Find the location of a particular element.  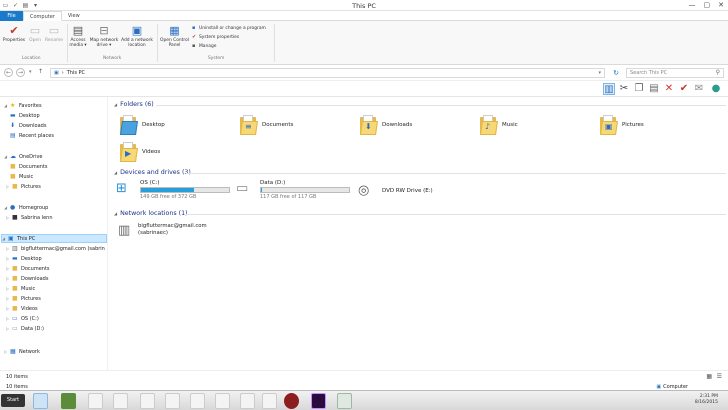

premiere-taskbar-icon is located at coordinates (318, 401).